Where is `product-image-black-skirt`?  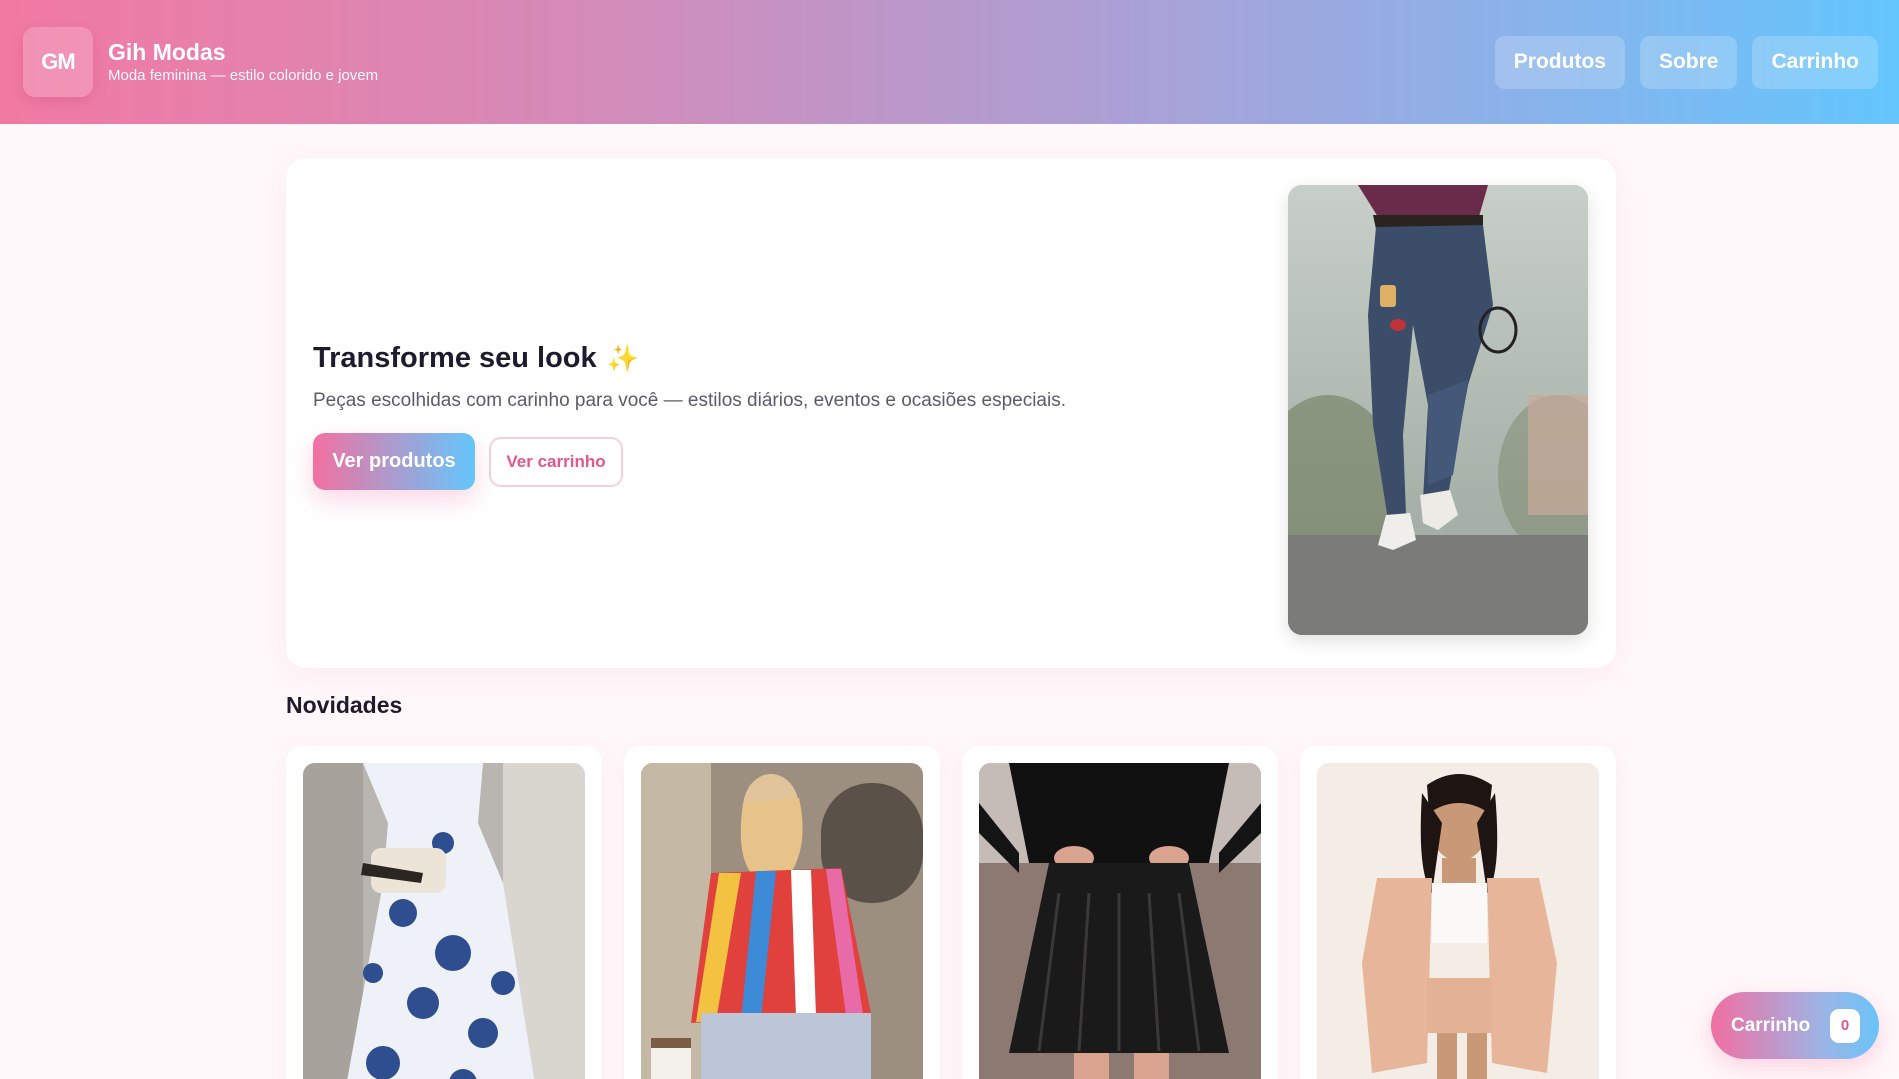
product-image-black-skirt is located at coordinates (1120, 921).